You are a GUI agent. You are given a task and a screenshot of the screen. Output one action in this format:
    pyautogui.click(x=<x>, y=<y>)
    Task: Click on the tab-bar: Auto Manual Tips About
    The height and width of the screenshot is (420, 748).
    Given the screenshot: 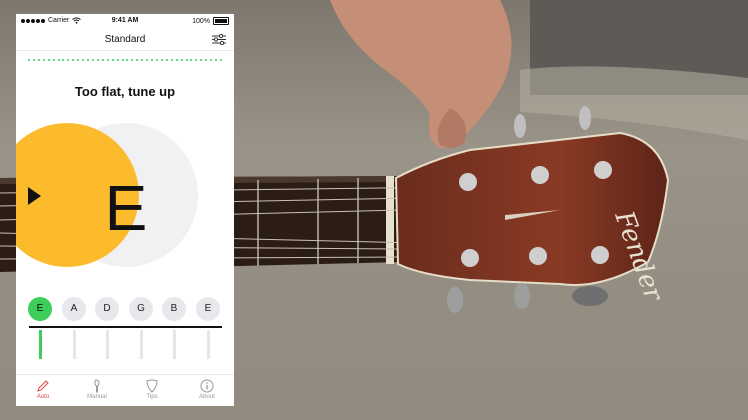 What is the action you would take?
    pyautogui.click(x=125, y=390)
    